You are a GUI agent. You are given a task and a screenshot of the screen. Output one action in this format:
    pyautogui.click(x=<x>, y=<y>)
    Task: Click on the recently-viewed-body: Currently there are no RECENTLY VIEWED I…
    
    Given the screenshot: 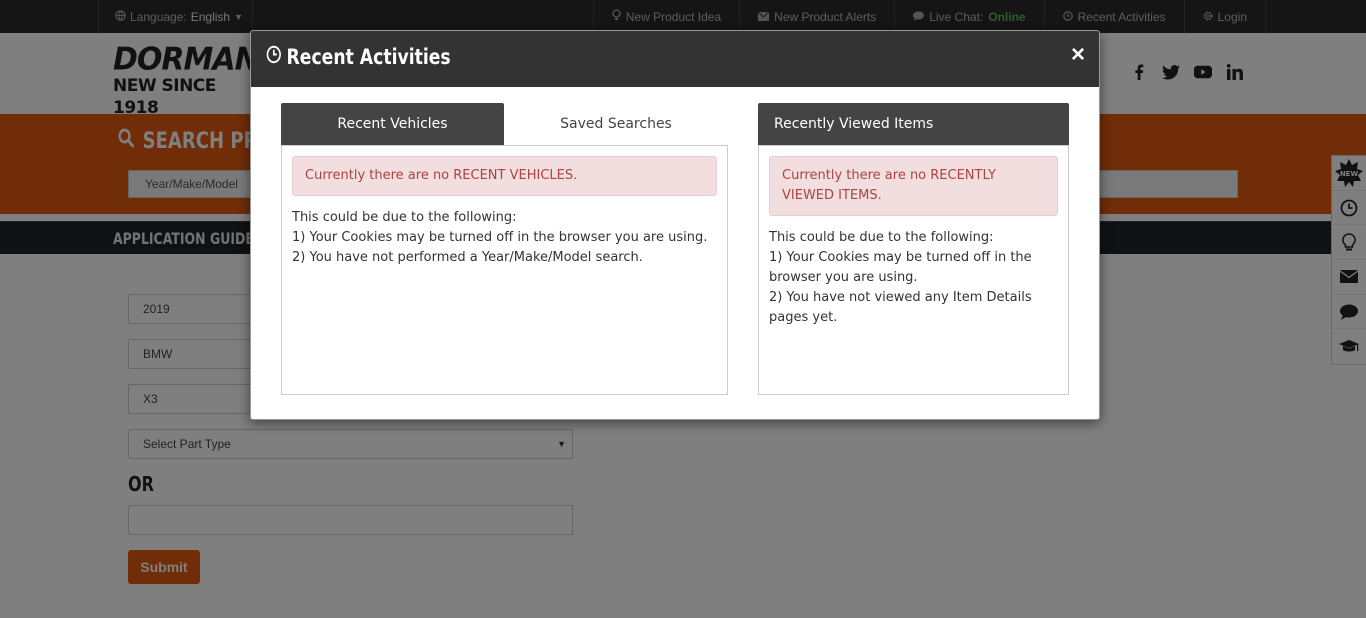 What is the action you would take?
    pyautogui.click(x=913, y=270)
    